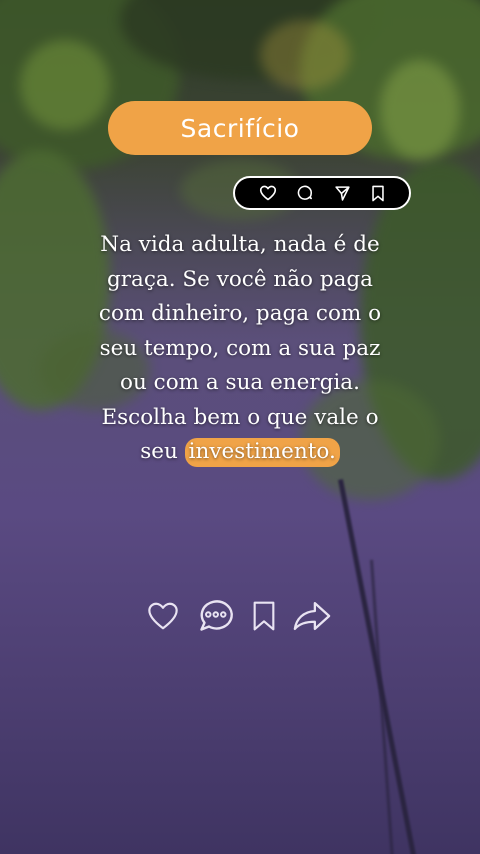 The height and width of the screenshot is (854, 480). I want to click on quote-last-line: seu investimento., so click(240, 452).